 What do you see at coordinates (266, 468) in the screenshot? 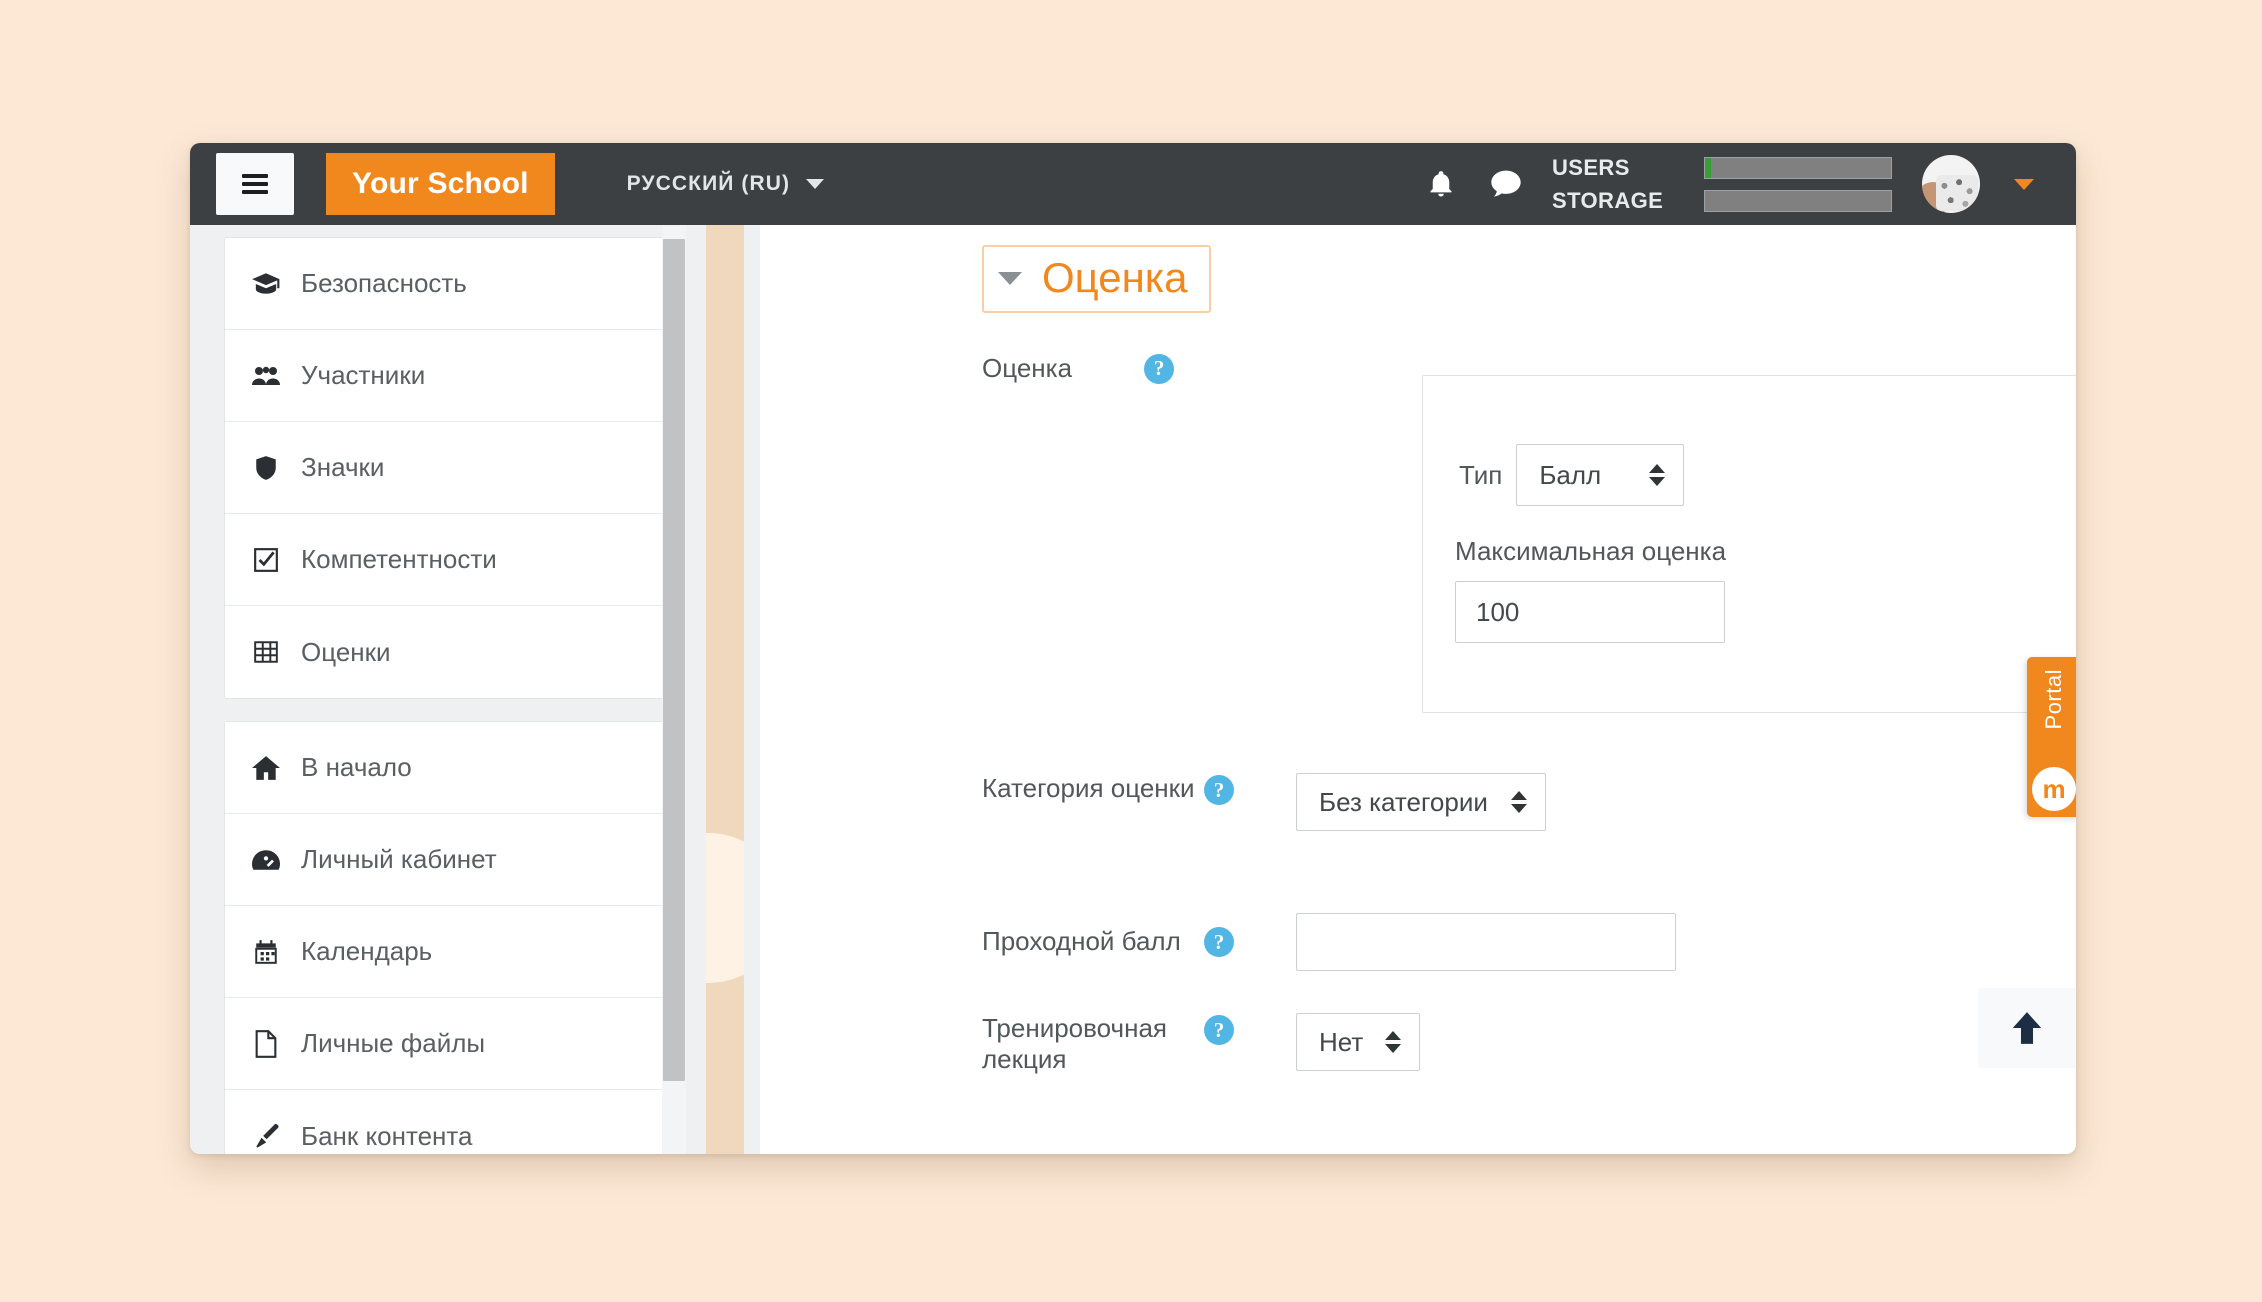
I see `shield-icon` at bounding box center [266, 468].